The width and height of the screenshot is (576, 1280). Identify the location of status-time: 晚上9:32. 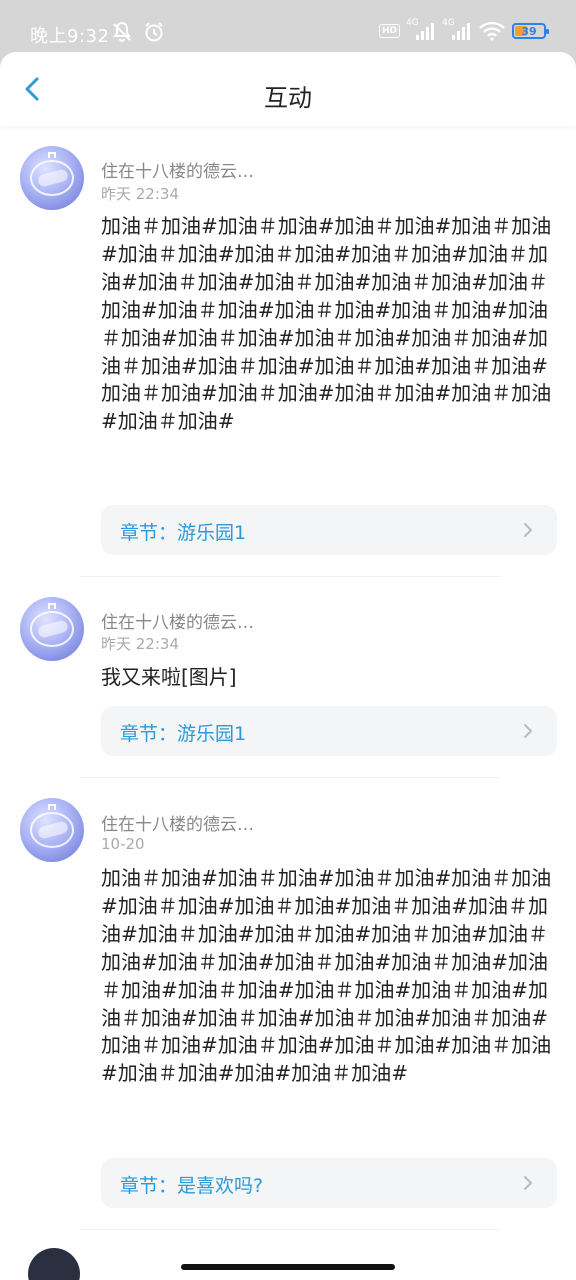
(70, 36).